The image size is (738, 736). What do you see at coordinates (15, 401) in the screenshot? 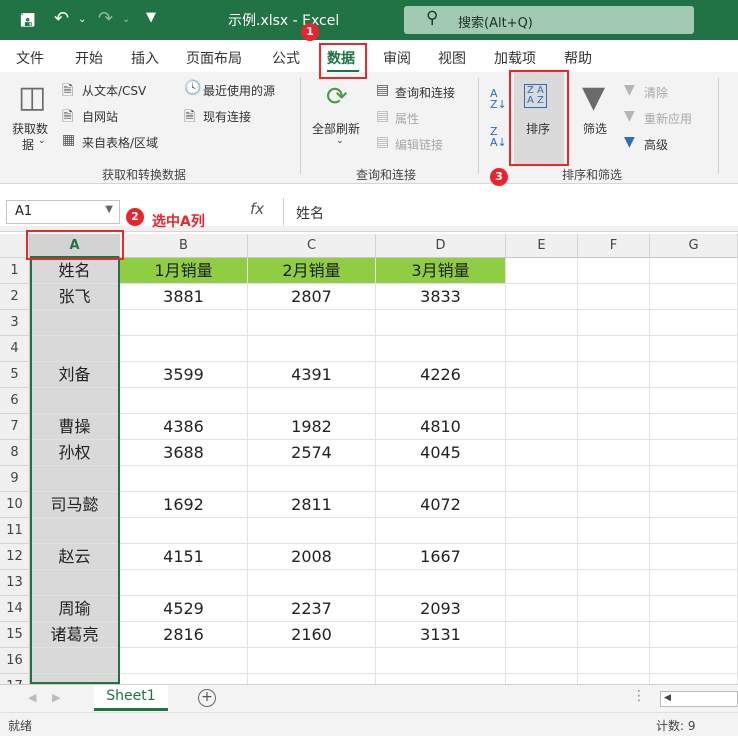
I see `row-header-6: 6` at bounding box center [15, 401].